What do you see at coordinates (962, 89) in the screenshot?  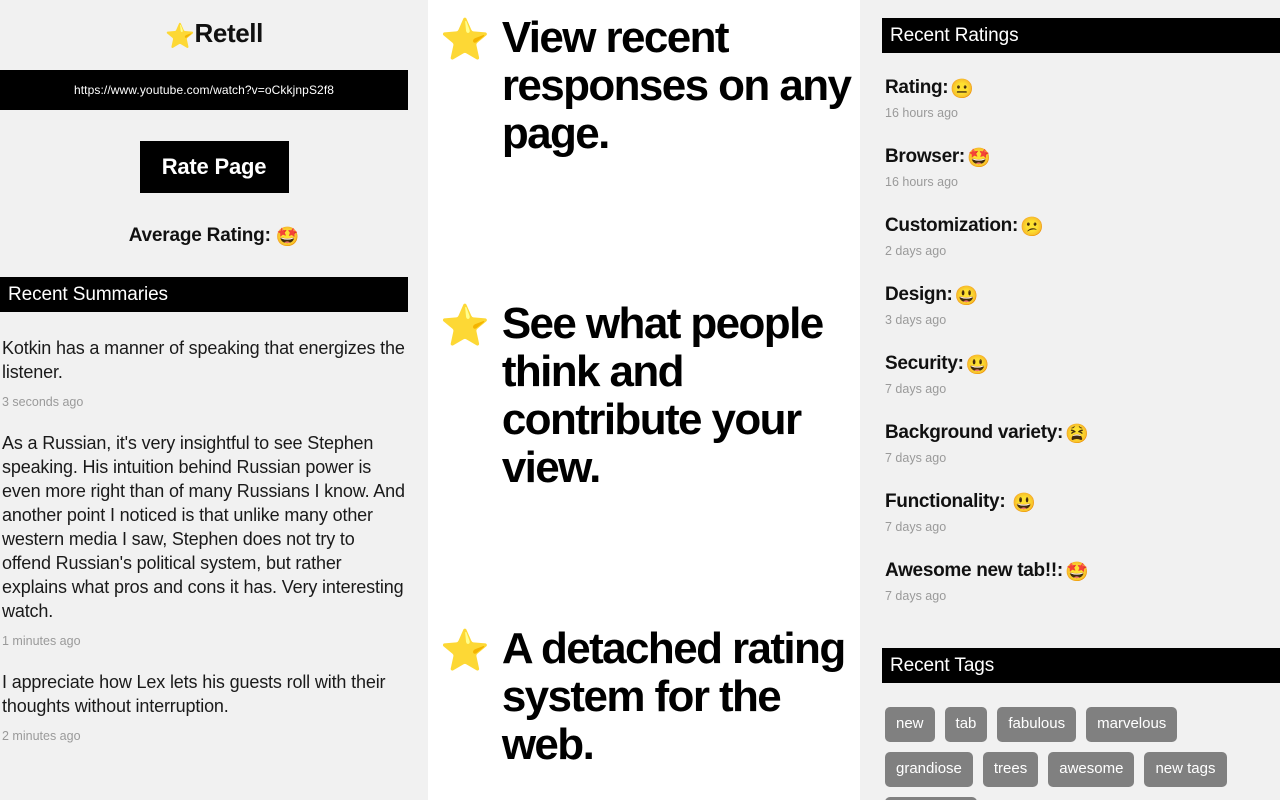 I see `rating-emoji: 😐` at bounding box center [962, 89].